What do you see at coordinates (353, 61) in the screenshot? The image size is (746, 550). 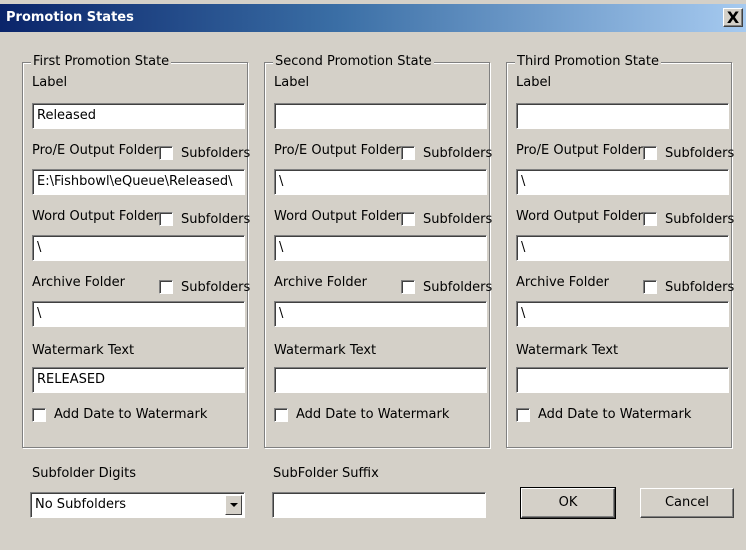 I see `group-title: Second Promotion State` at bounding box center [353, 61].